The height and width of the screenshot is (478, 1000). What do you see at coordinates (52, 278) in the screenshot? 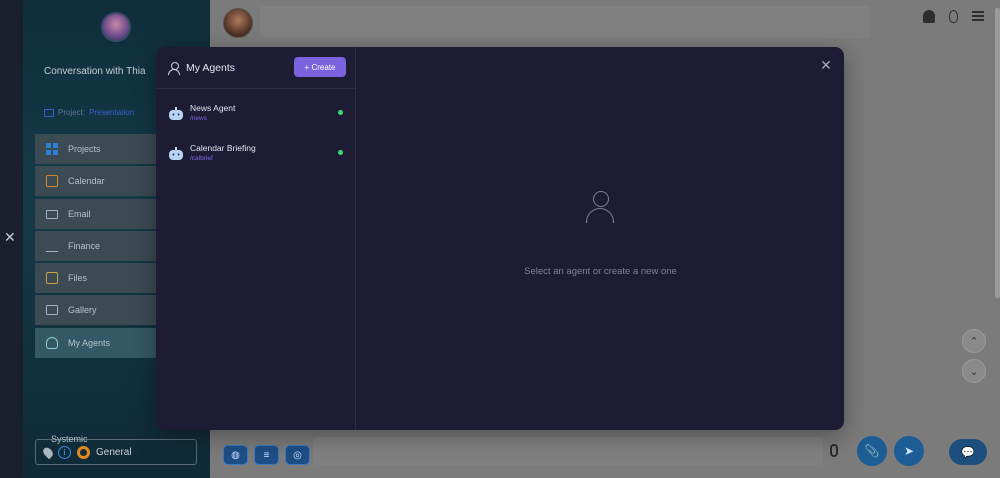
I see `file-icon` at bounding box center [52, 278].